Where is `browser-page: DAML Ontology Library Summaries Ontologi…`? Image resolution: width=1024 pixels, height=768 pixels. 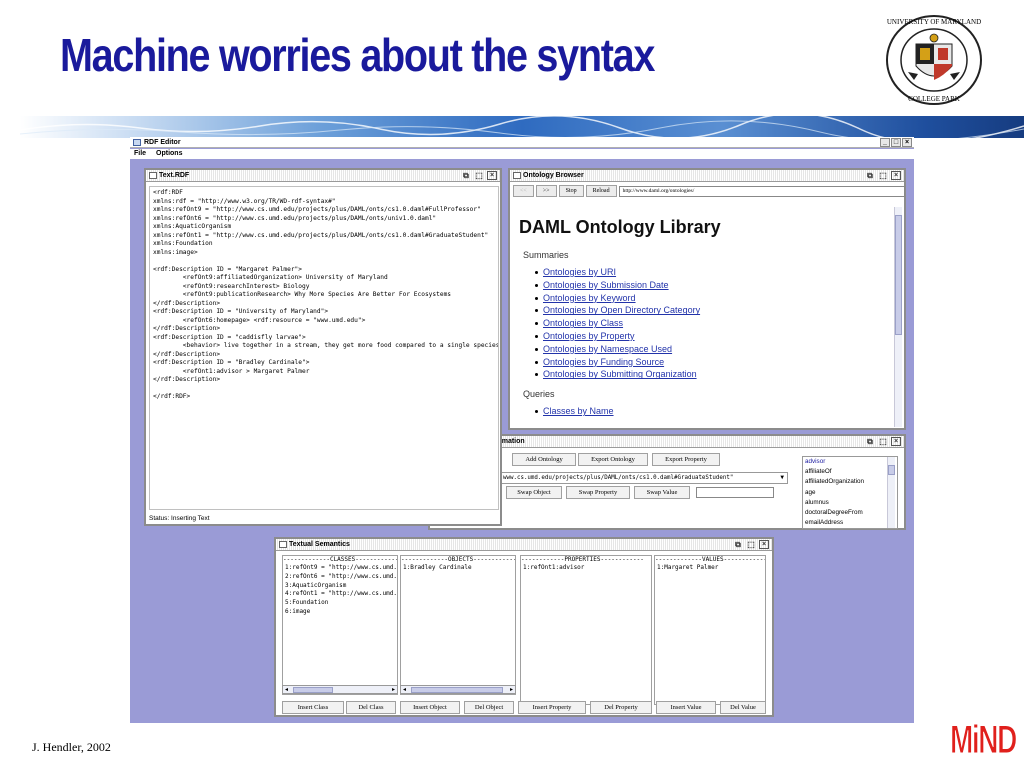
browser-page: DAML Ontology Library Summaries Ontologi… is located at coordinates (705, 317).